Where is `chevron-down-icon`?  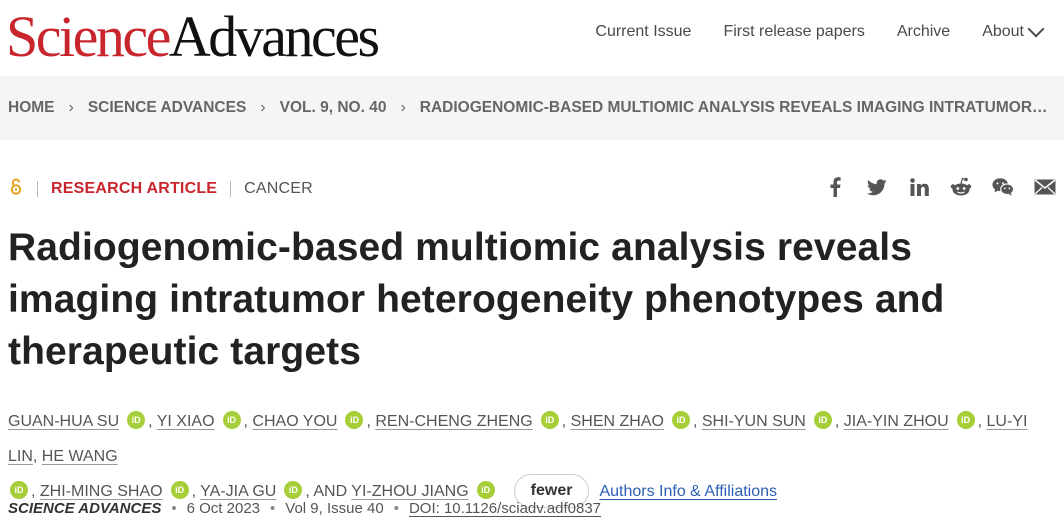
chevron-down-icon is located at coordinates (1036, 29).